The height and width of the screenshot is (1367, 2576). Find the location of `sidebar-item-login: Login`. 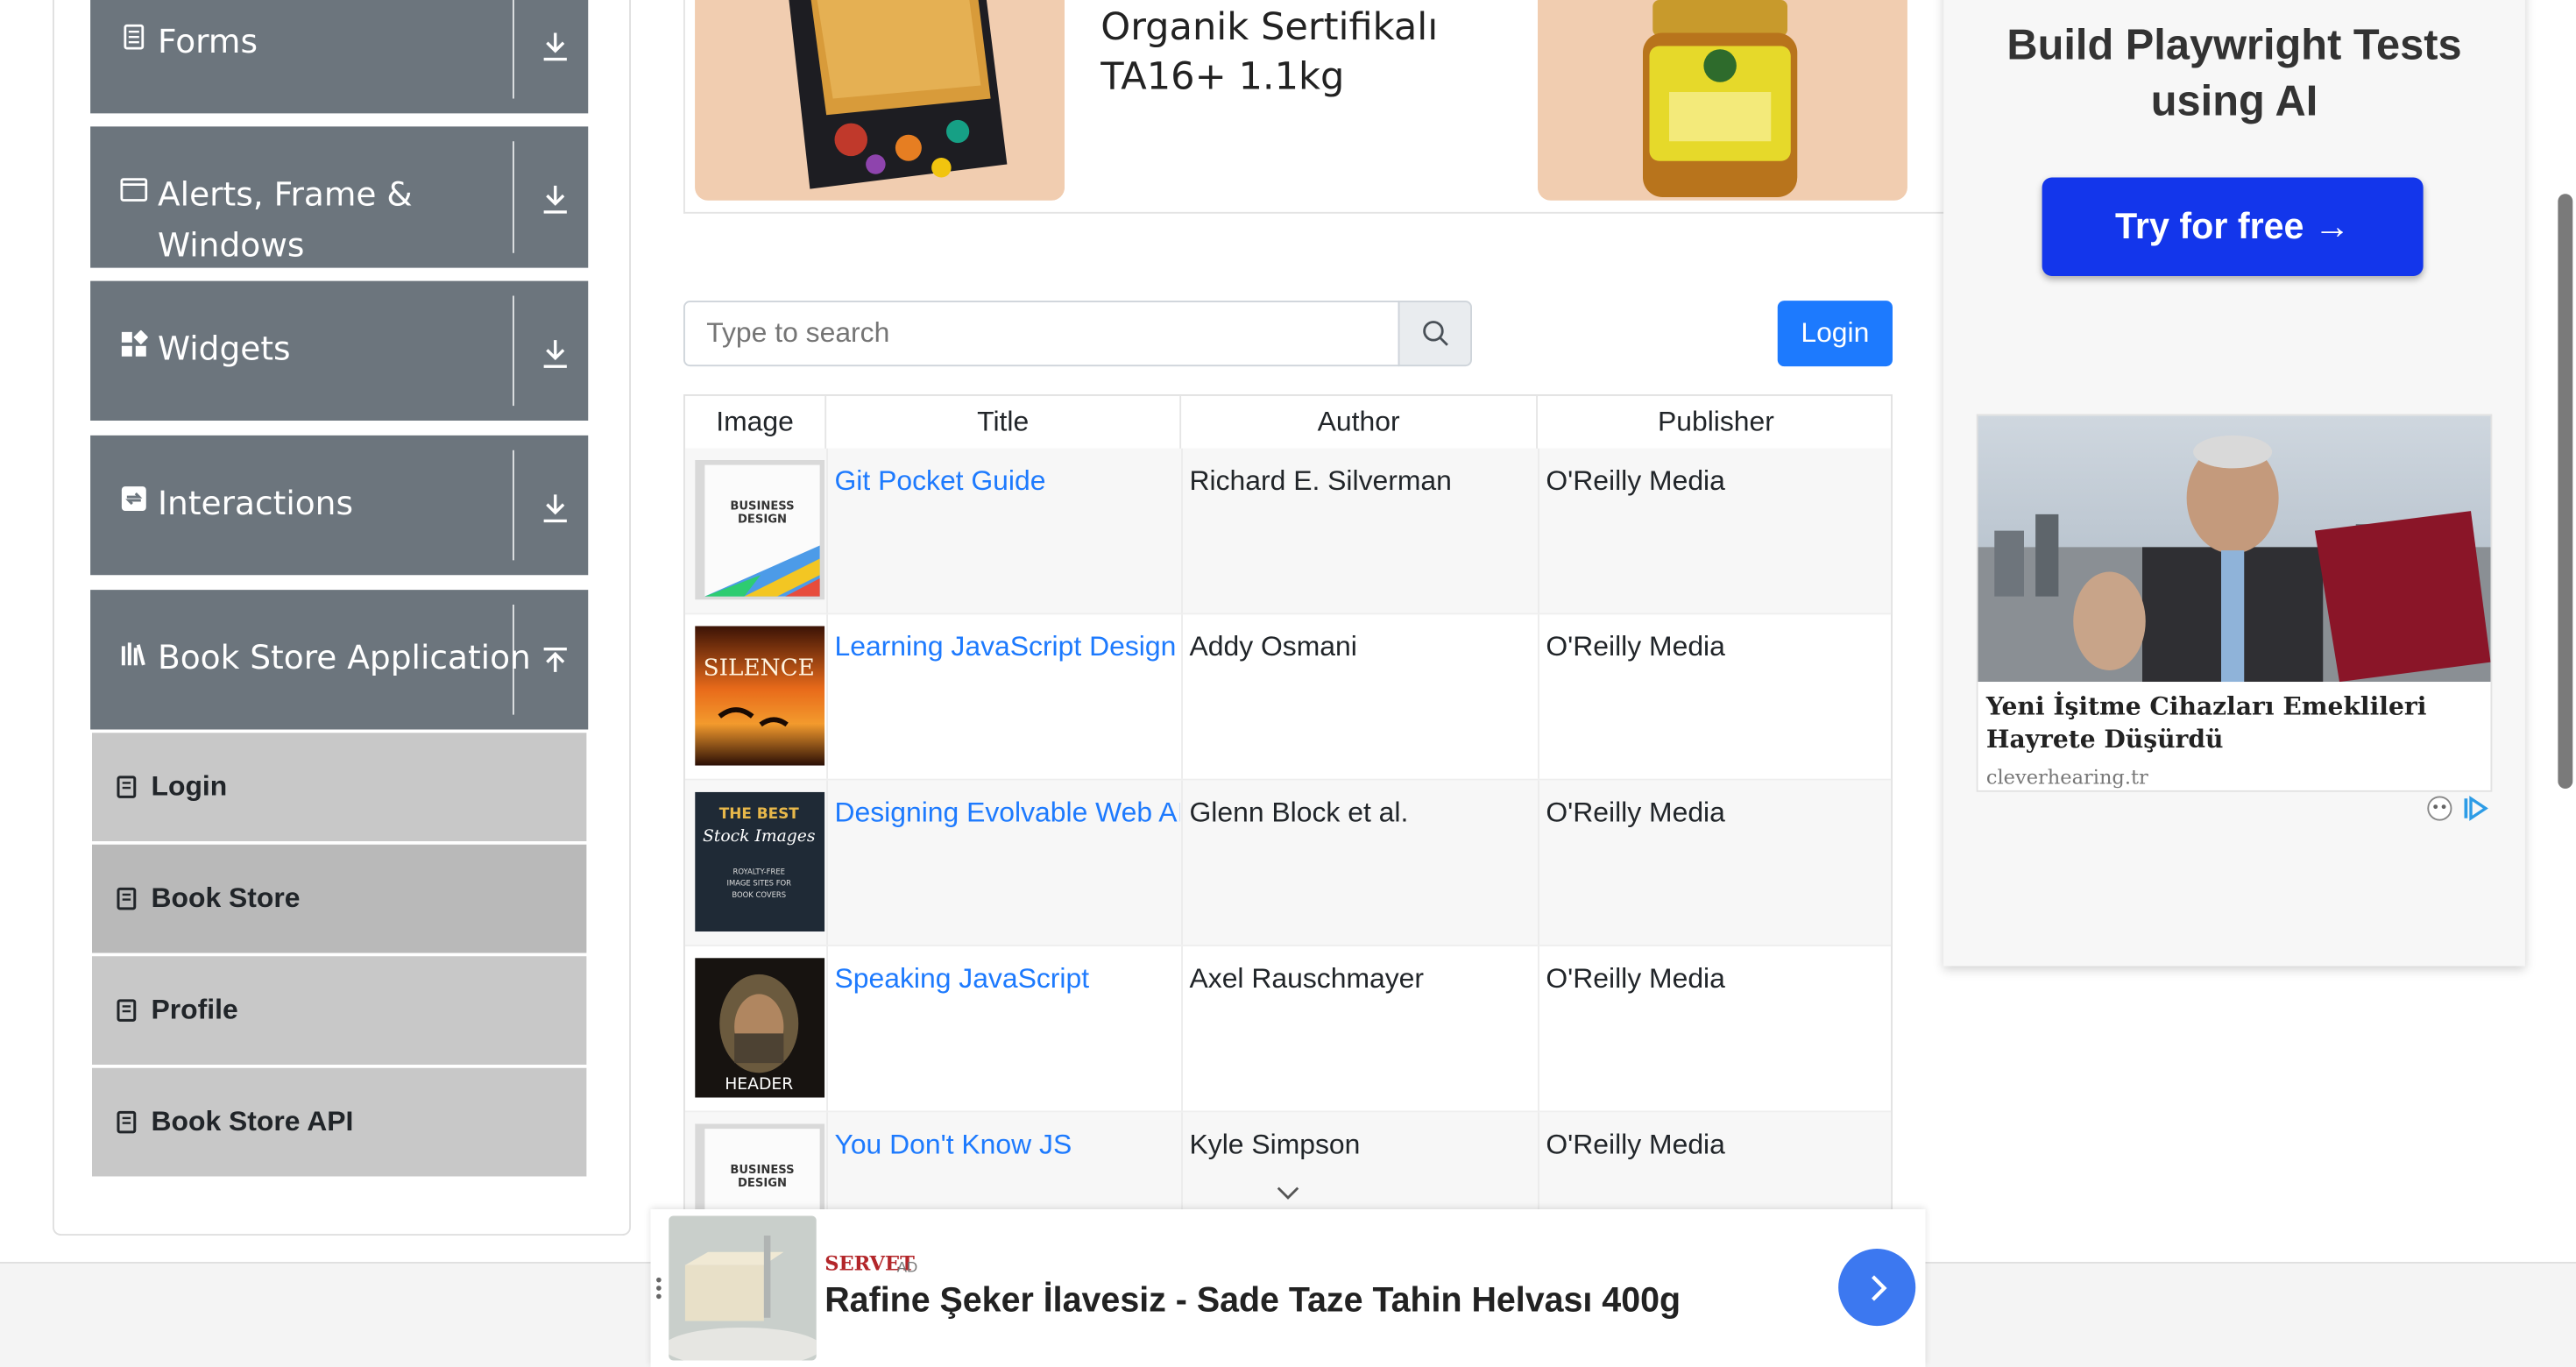

sidebar-item-login: Login is located at coordinates (339, 787).